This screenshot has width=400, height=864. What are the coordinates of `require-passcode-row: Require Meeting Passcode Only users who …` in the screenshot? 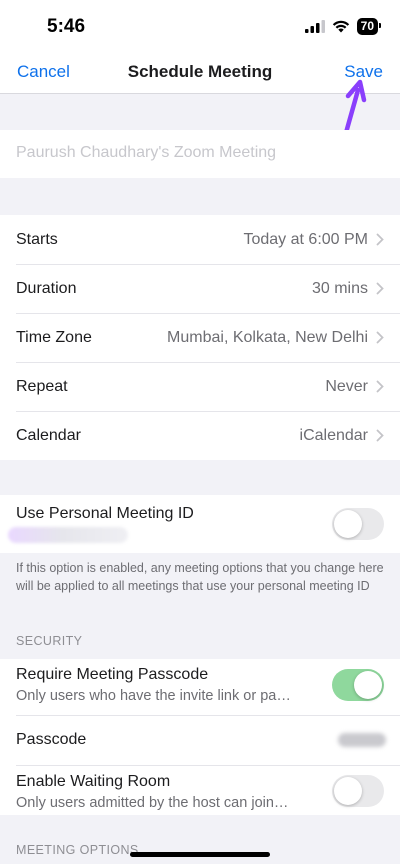 It's located at (200, 685).